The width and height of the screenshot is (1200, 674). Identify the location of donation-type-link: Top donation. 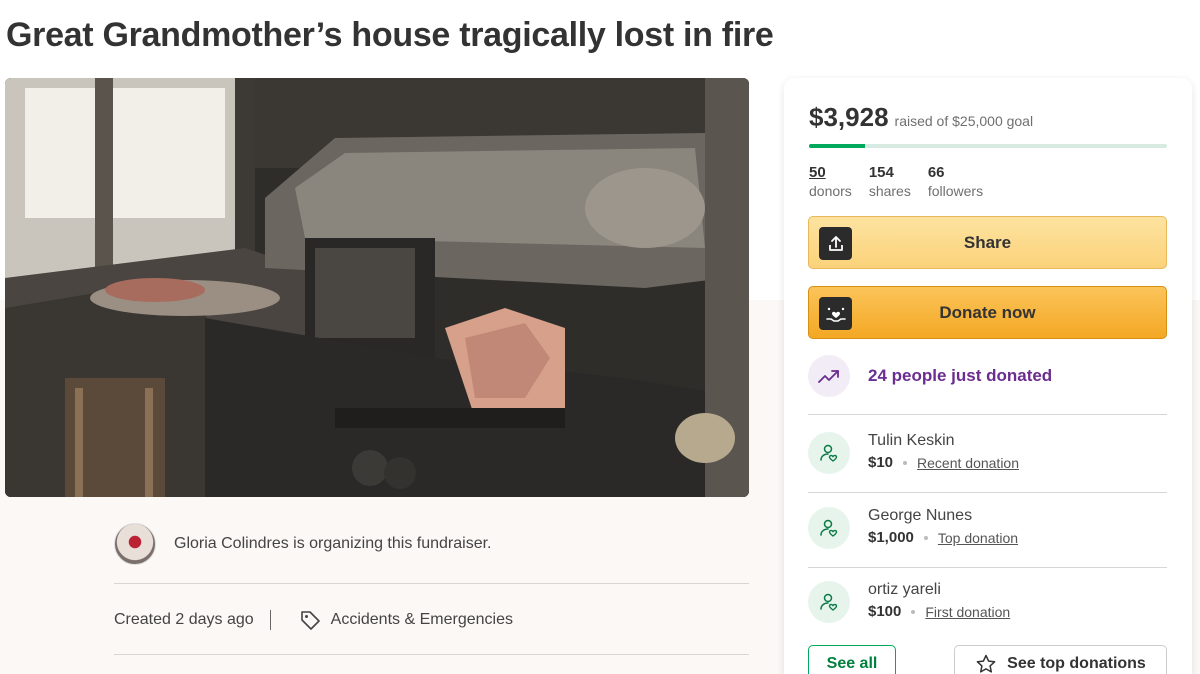
(978, 538).